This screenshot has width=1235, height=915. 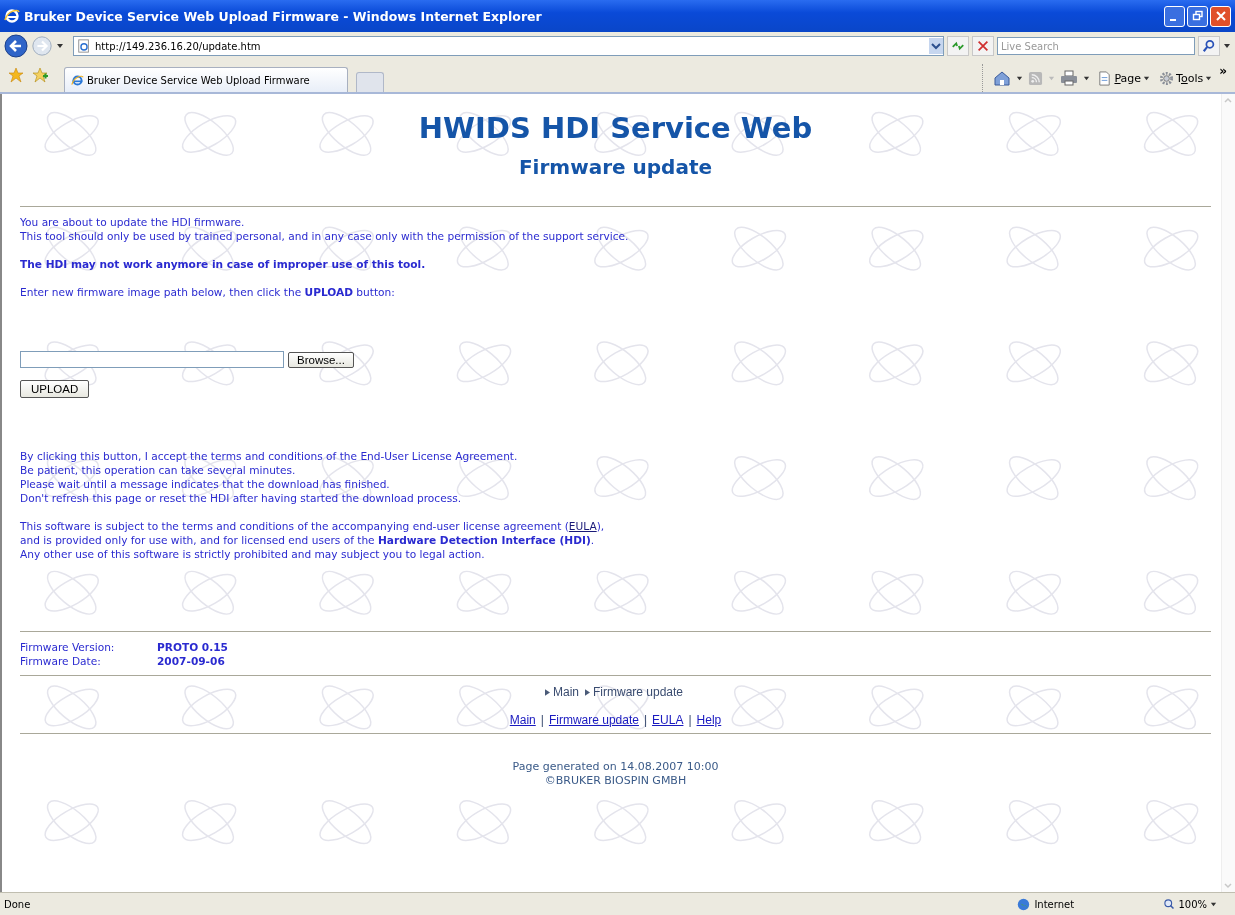 What do you see at coordinates (615, 767) in the screenshot?
I see `footer-text: Page generated on 14.08.2007 10:00` at bounding box center [615, 767].